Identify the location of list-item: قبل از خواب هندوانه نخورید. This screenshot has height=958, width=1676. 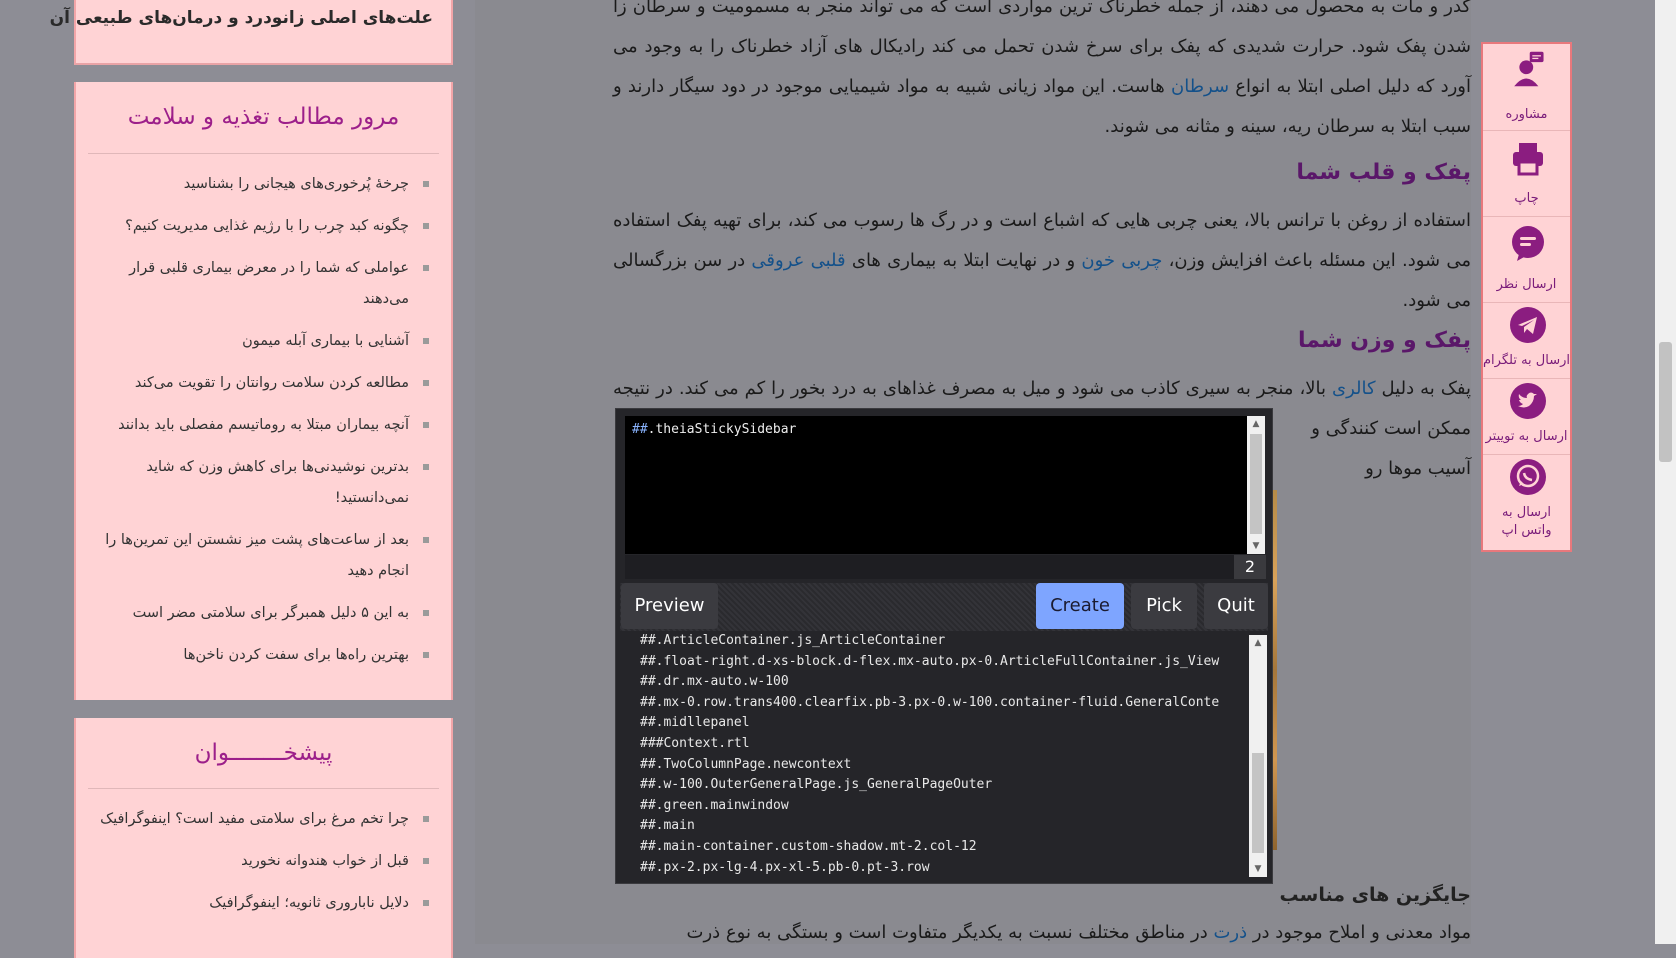
(258, 861).